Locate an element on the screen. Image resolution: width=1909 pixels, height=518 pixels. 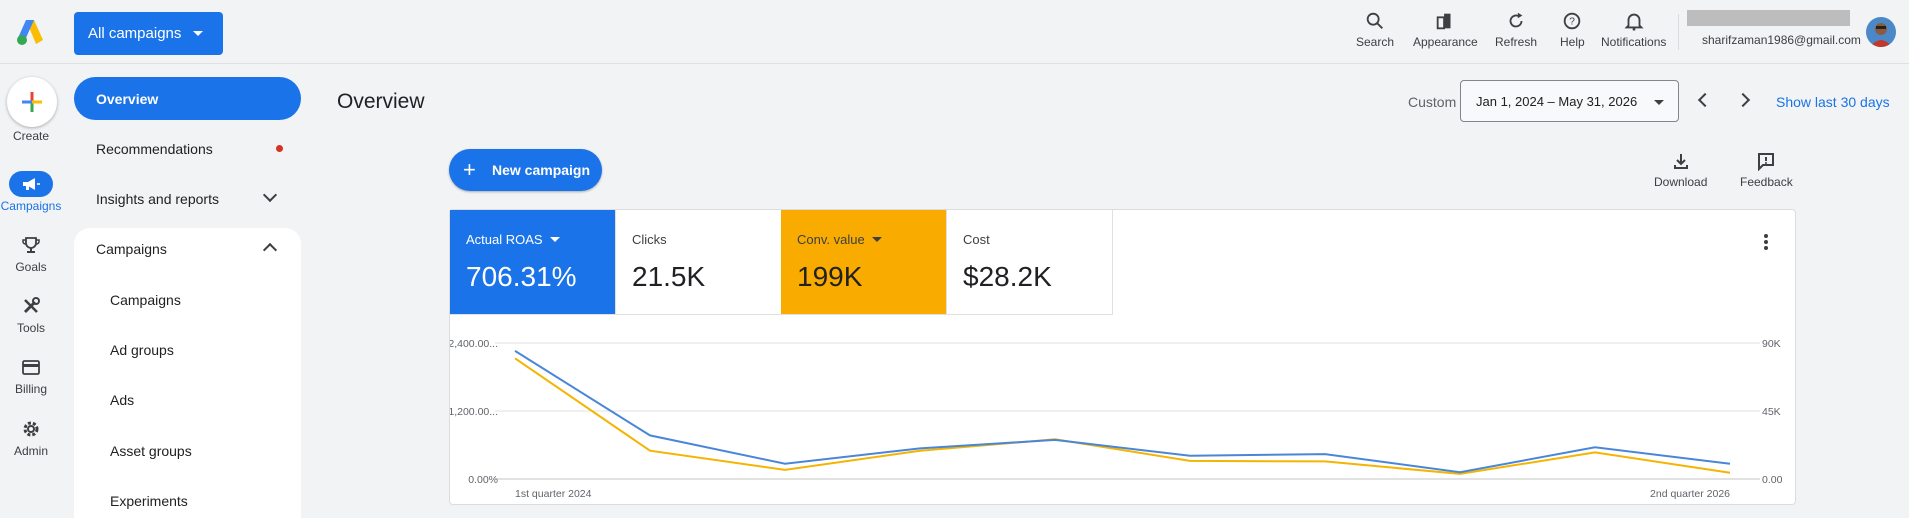
rail-item-tools: Tools is located at coordinates (31, 314).